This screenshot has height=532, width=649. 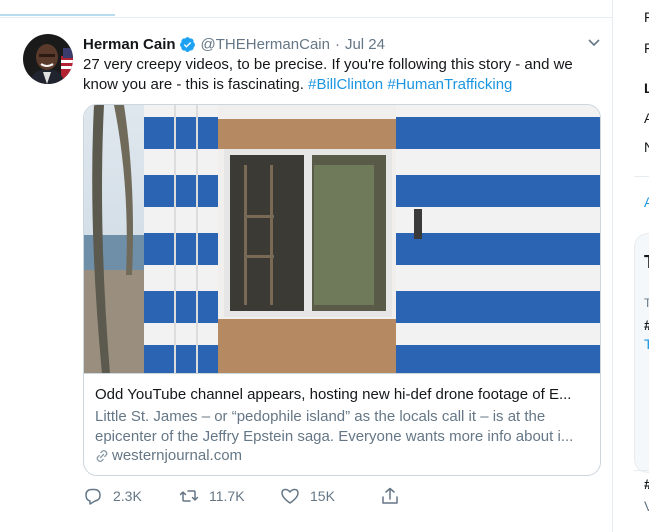 I want to click on reply-count: 2.3K, so click(x=127, y=496).